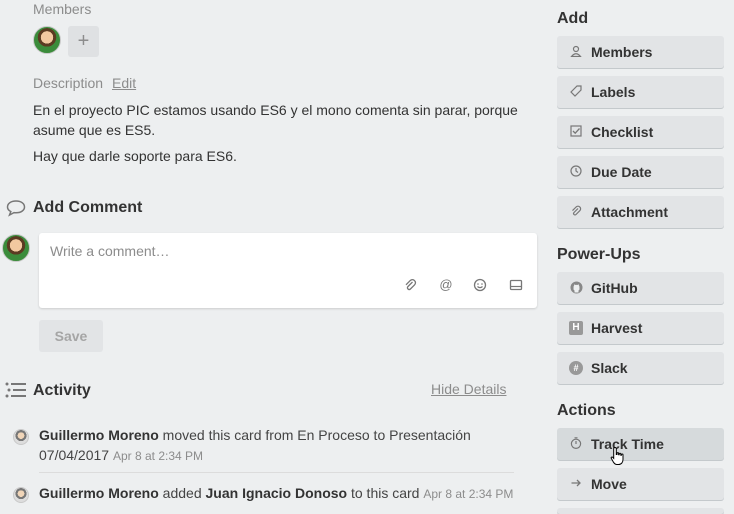 The image size is (734, 514). What do you see at coordinates (622, 132) in the screenshot?
I see `checklist-button-label: Checklist` at bounding box center [622, 132].